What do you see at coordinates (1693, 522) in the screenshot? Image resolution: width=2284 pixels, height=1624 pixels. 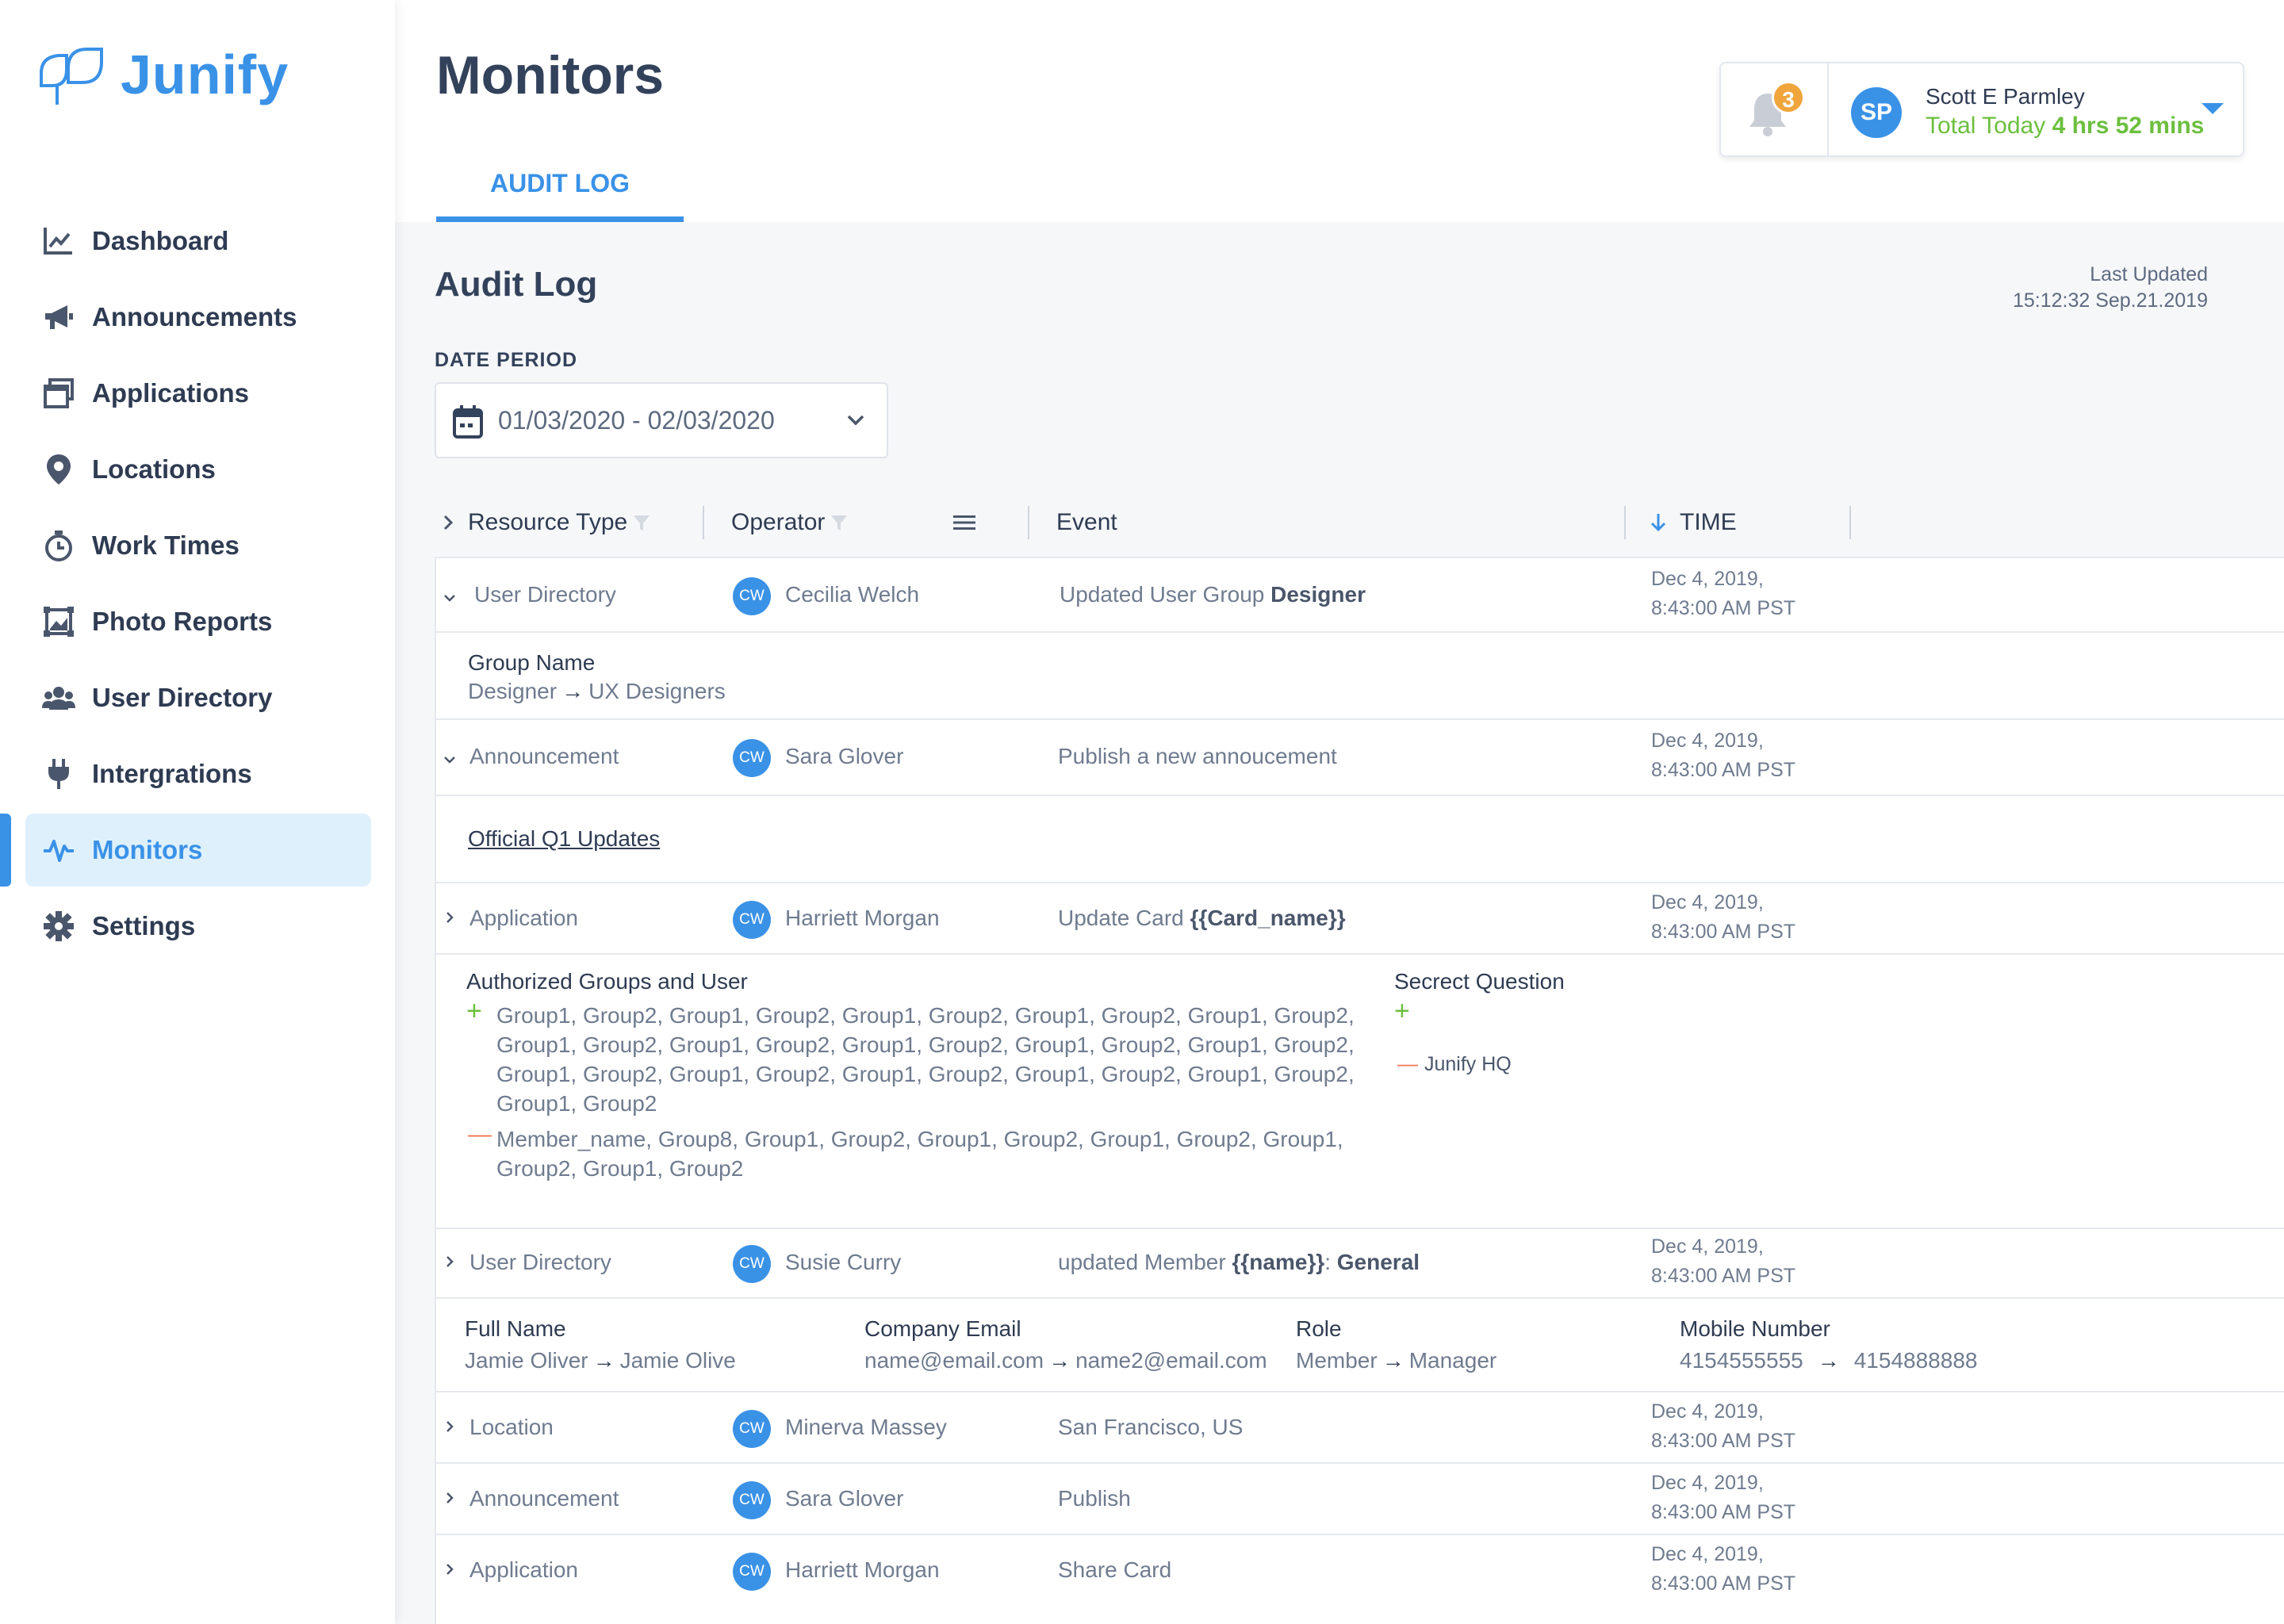 I see `column-time: TIME` at bounding box center [1693, 522].